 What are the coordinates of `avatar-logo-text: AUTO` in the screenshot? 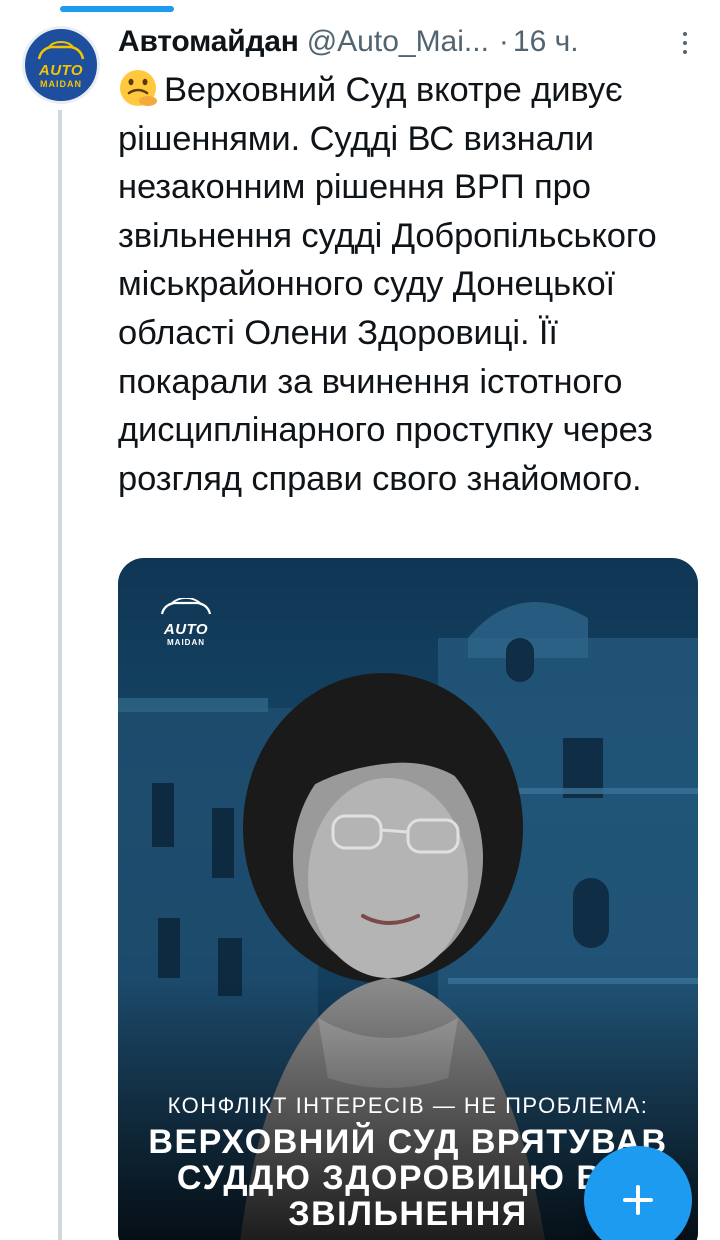 It's located at (61, 70).